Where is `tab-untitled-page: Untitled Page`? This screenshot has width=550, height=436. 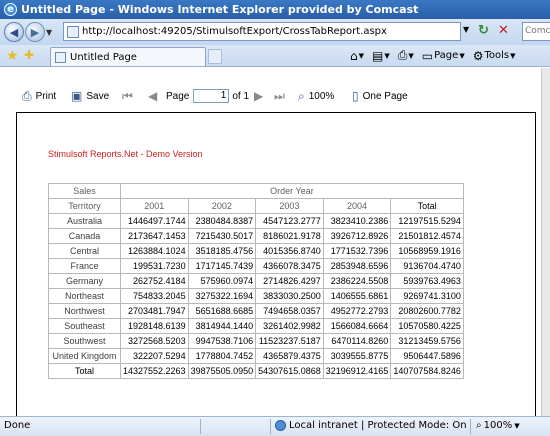 tab-untitled-page: Untitled Page is located at coordinates (128, 56).